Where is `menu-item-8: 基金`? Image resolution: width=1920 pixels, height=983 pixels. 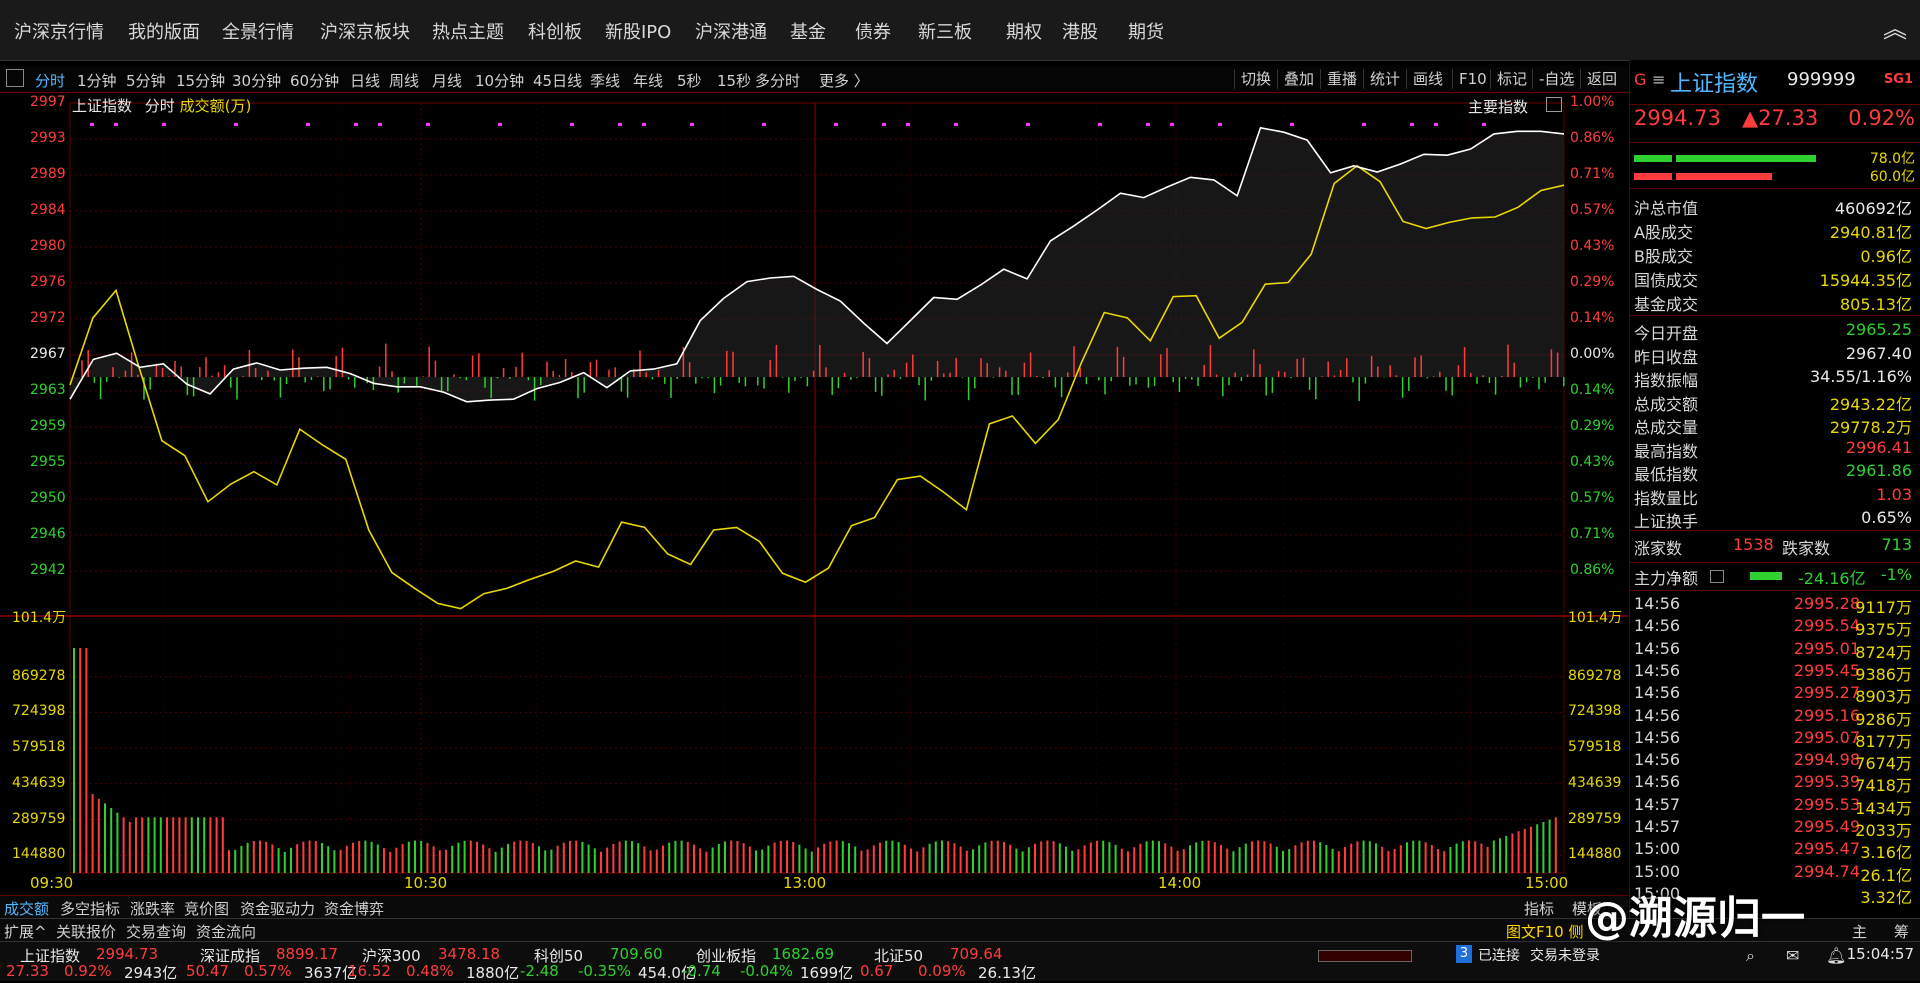
menu-item-8: 基金 is located at coordinates (808, 31).